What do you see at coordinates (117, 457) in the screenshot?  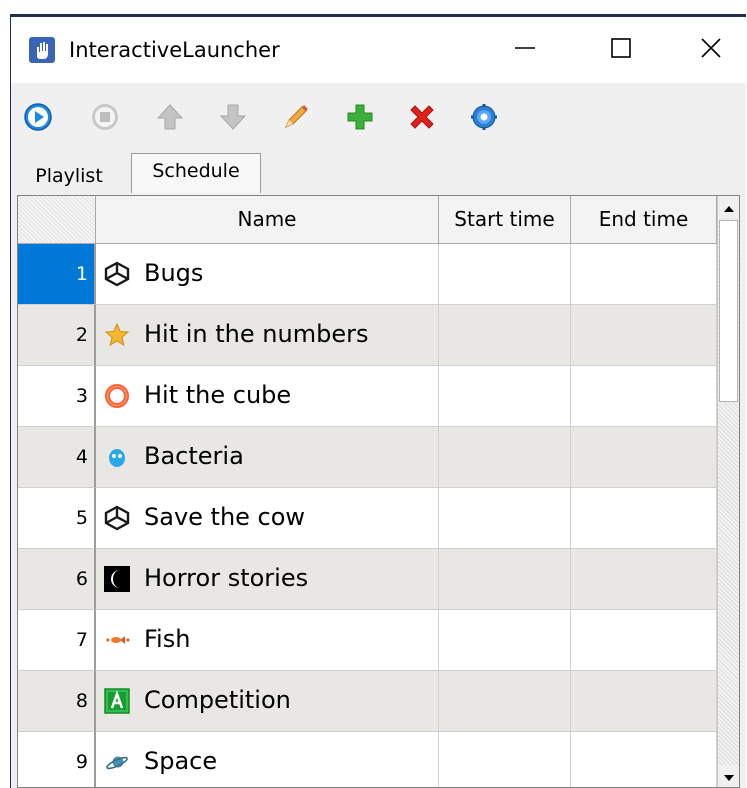 I see `blob-icon` at bounding box center [117, 457].